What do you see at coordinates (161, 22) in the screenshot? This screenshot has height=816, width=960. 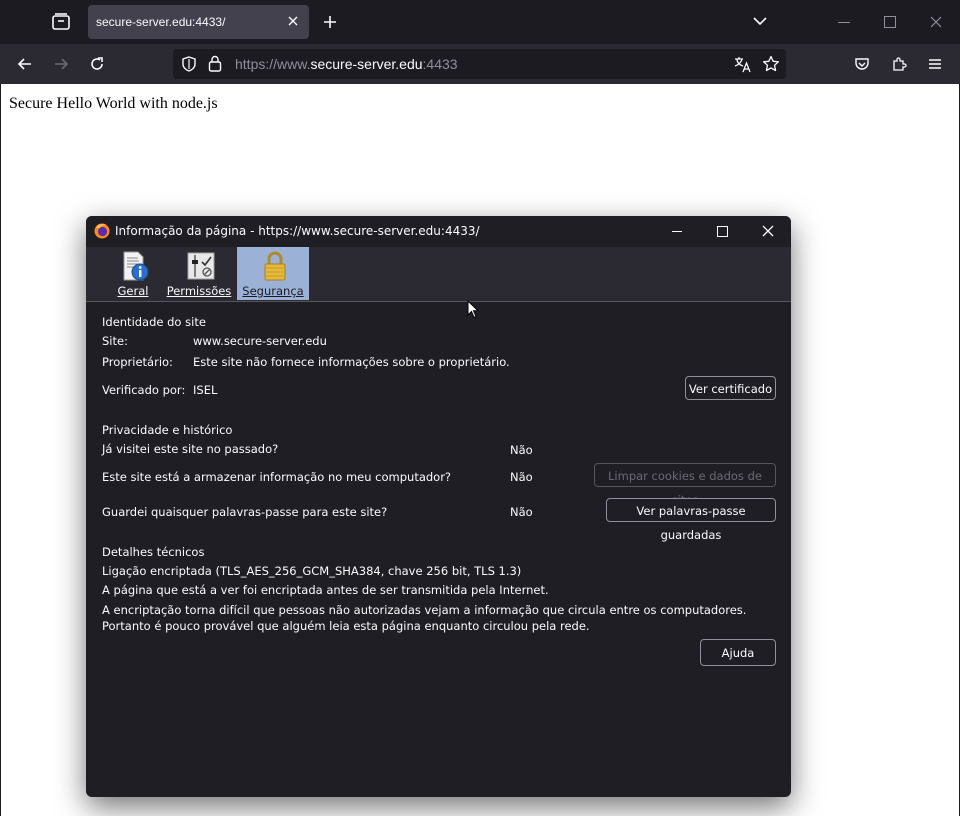 I see `tab-title: secure-server.edu:4433/` at bounding box center [161, 22].